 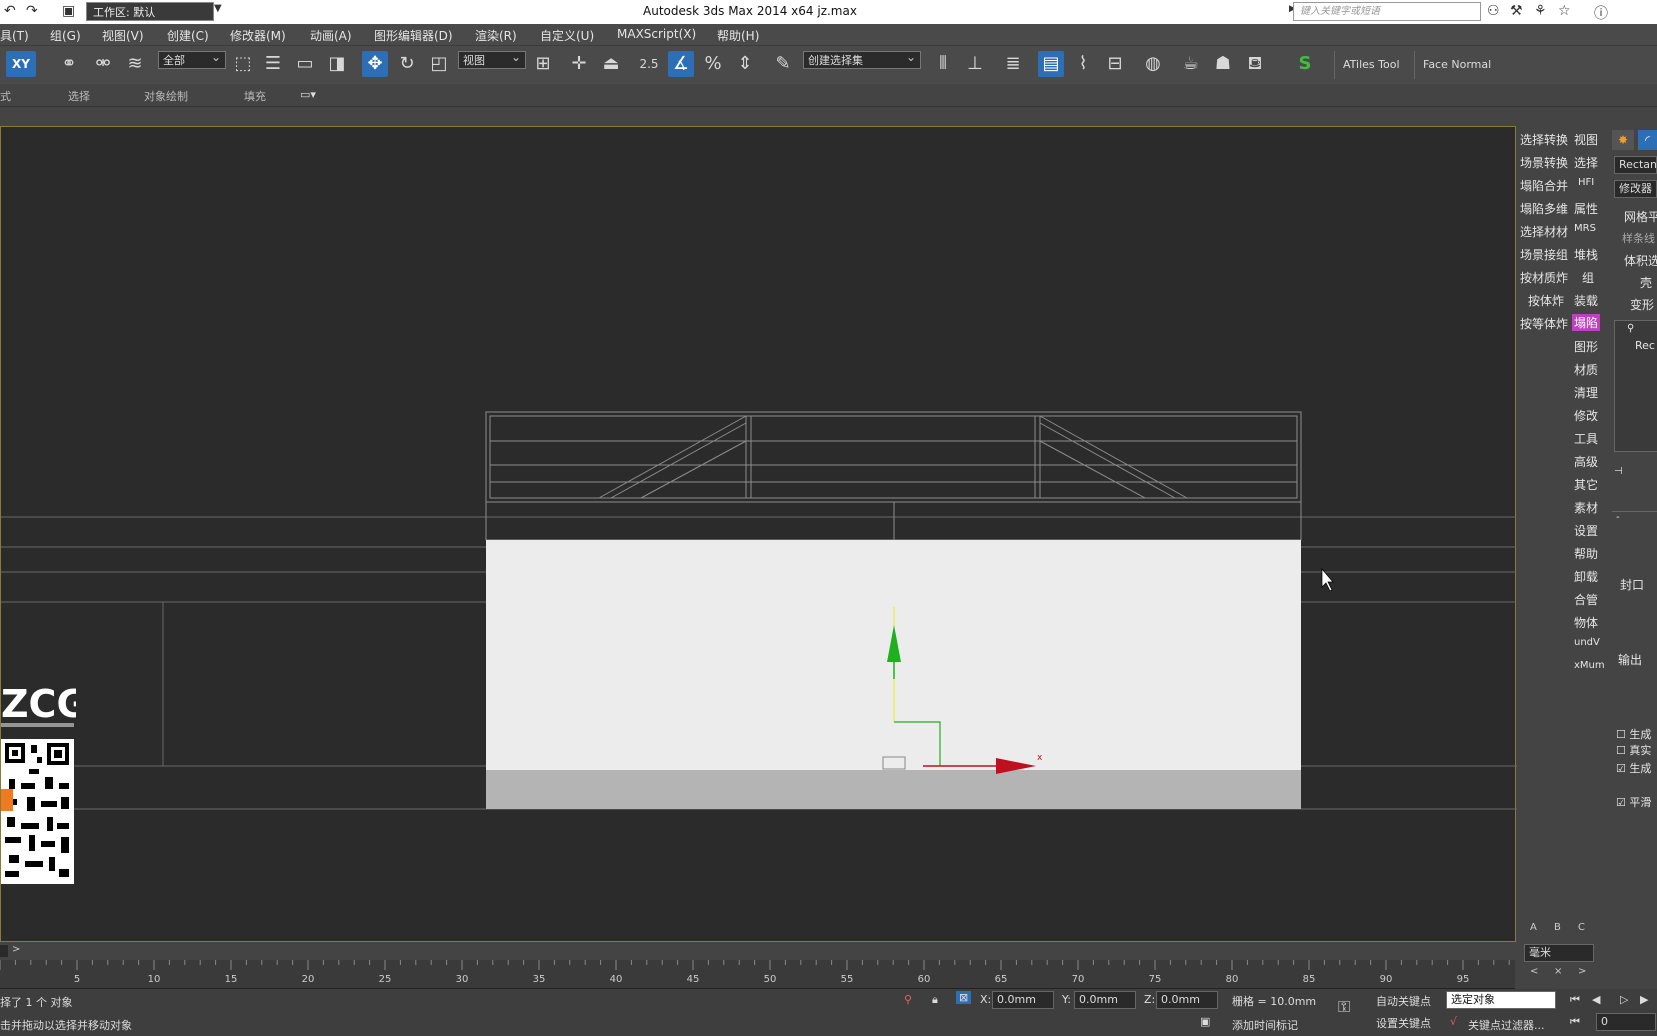 What do you see at coordinates (188, 35) in the screenshot?
I see `menu-create: 创建(C)` at bounding box center [188, 35].